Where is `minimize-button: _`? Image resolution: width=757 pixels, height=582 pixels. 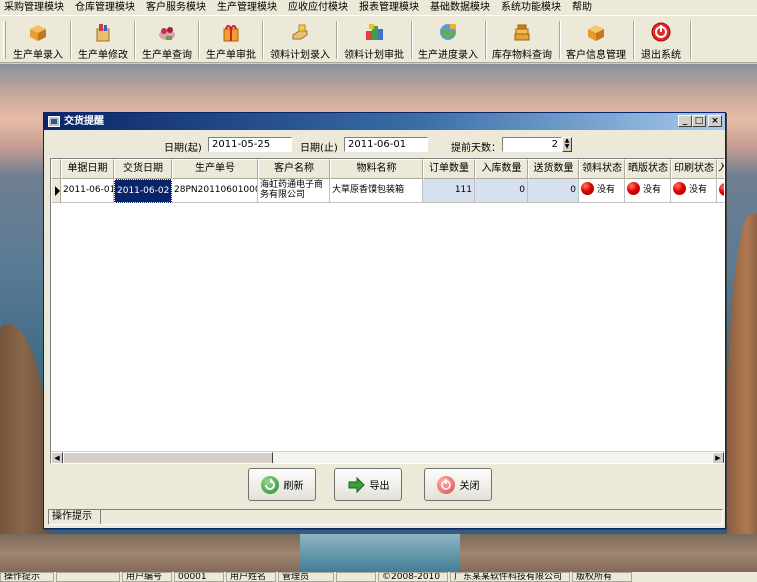 minimize-button: _ is located at coordinates (685, 121).